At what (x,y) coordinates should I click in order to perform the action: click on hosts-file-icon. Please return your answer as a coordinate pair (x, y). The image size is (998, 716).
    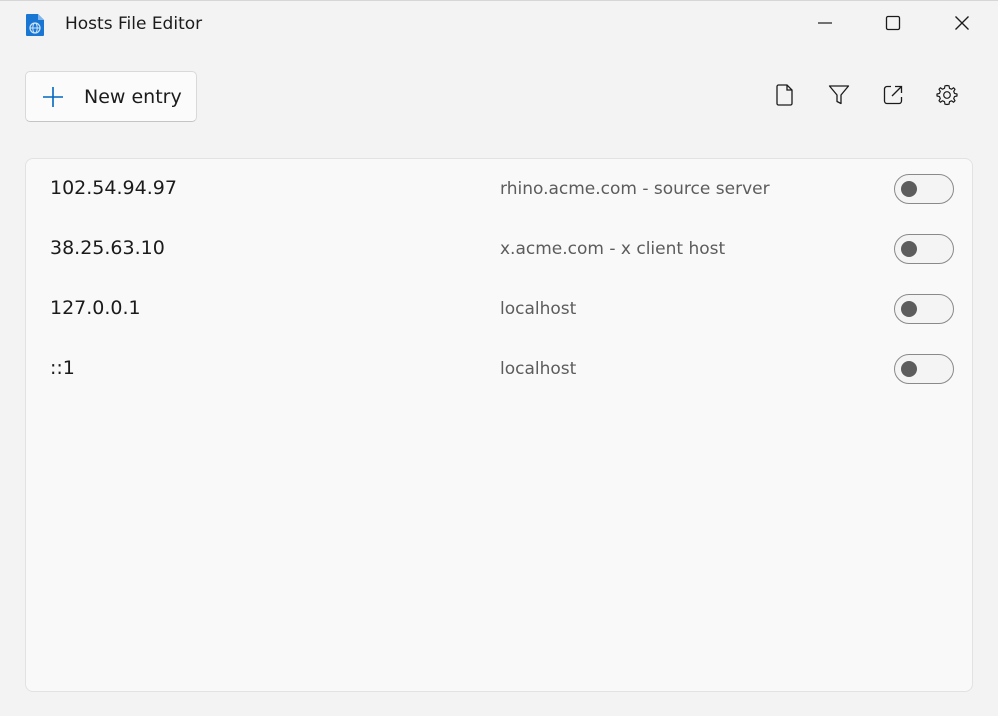
    Looking at the image, I should click on (35, 25).